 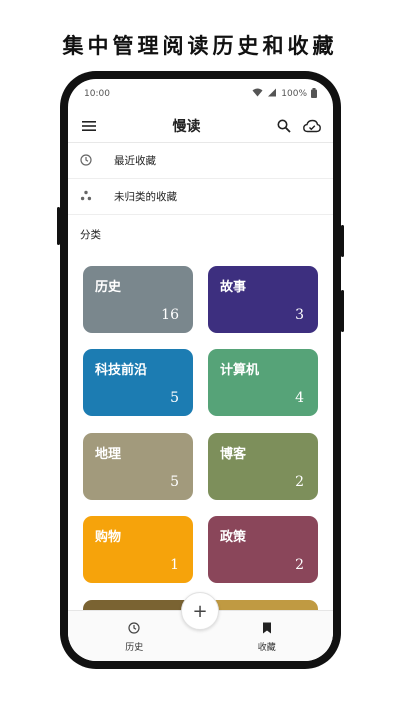 I want to click on category-card: 计算机 4, so click(x=263, y=382).